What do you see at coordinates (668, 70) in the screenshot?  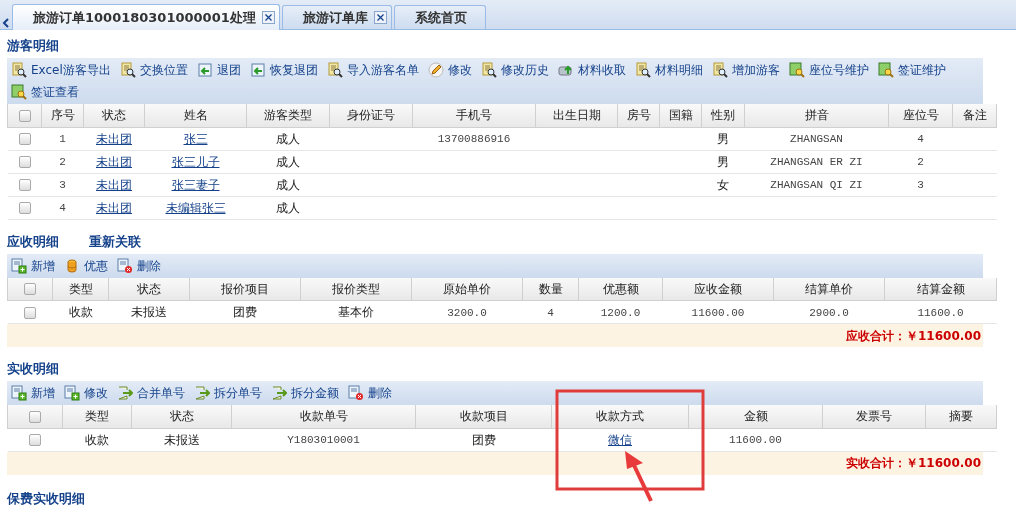 I see `toolbar-button: 材料明细` at bounding box center [668, 70].